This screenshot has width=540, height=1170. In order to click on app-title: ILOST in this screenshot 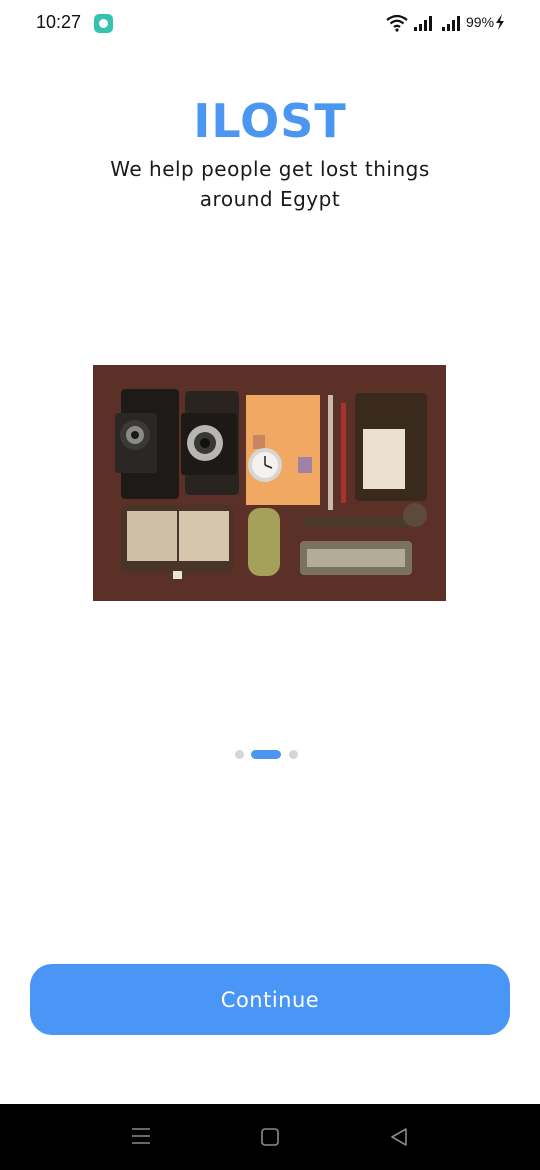, I will do `click(270, 121)`.